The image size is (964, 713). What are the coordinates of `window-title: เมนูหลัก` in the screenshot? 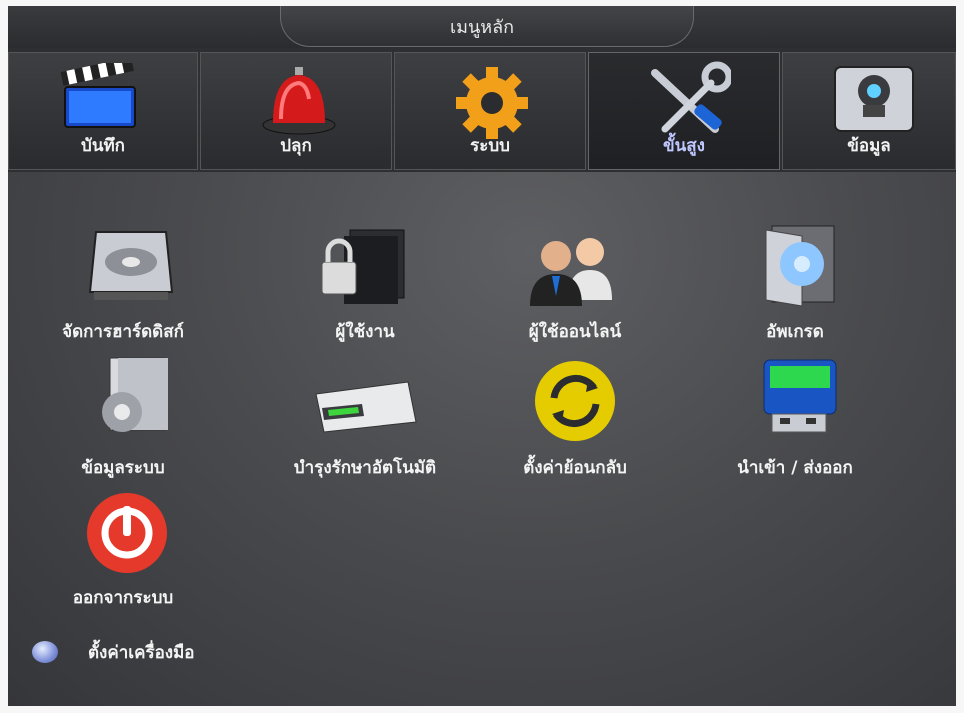 It's located at (482, 27).